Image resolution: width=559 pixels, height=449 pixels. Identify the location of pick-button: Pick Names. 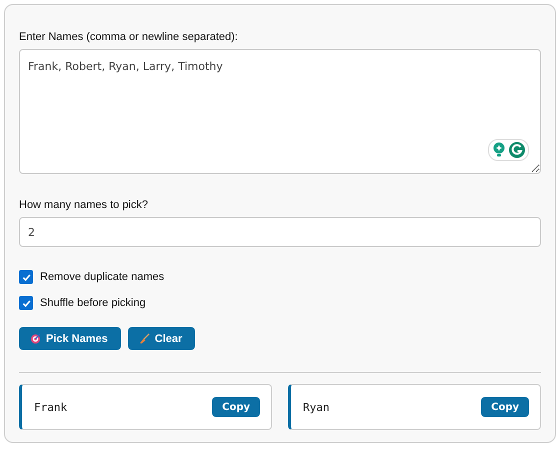
(70, 338).